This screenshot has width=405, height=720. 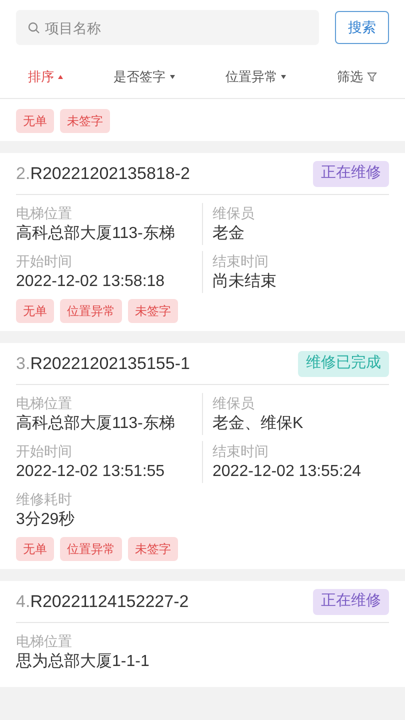 I want to click on field-value: 老金, so click(x=229, y=234).